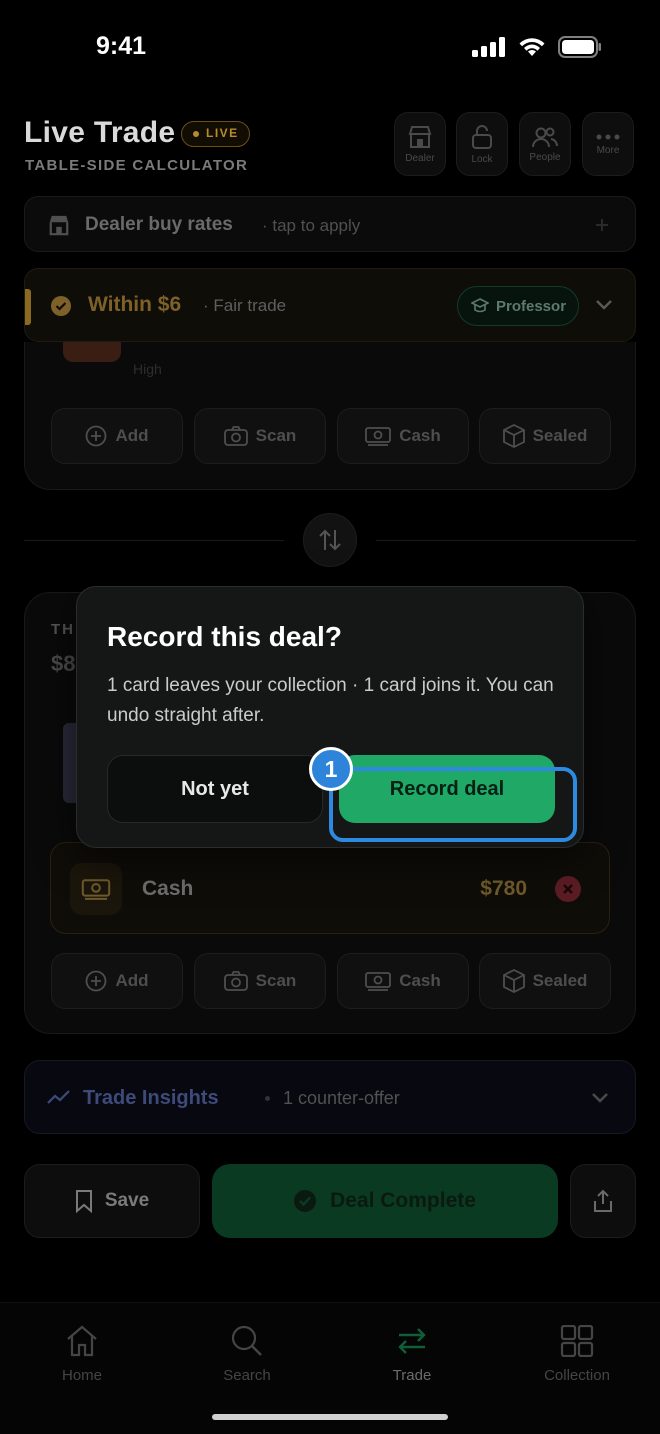 This screenshot has height=1434, width=660. Describe the element at coordinates (577, 1375) in the screenshot. I see `tab-collection-label: Collection` at that location.